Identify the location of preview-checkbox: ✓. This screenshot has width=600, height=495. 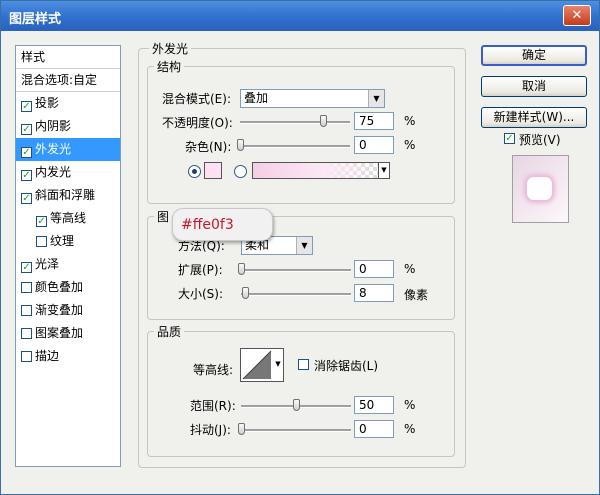
(509, 138).